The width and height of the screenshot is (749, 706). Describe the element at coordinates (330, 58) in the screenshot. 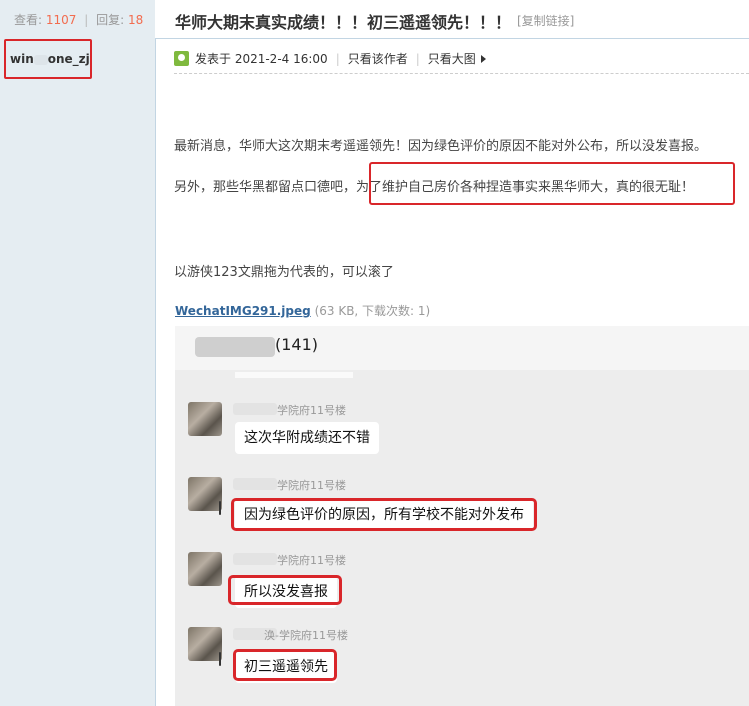

I see `post-meta: 发表于 2021-2-4 16:00 | 只看该作者 | 只看大图` at that location.